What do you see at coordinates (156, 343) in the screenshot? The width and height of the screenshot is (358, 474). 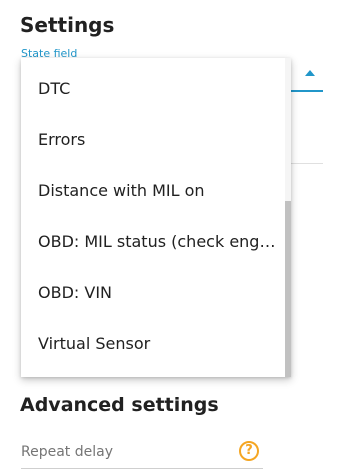 I see `dropdown-option-virtual-sensor: Virtual Sensor` at bounding box center [156, 343].